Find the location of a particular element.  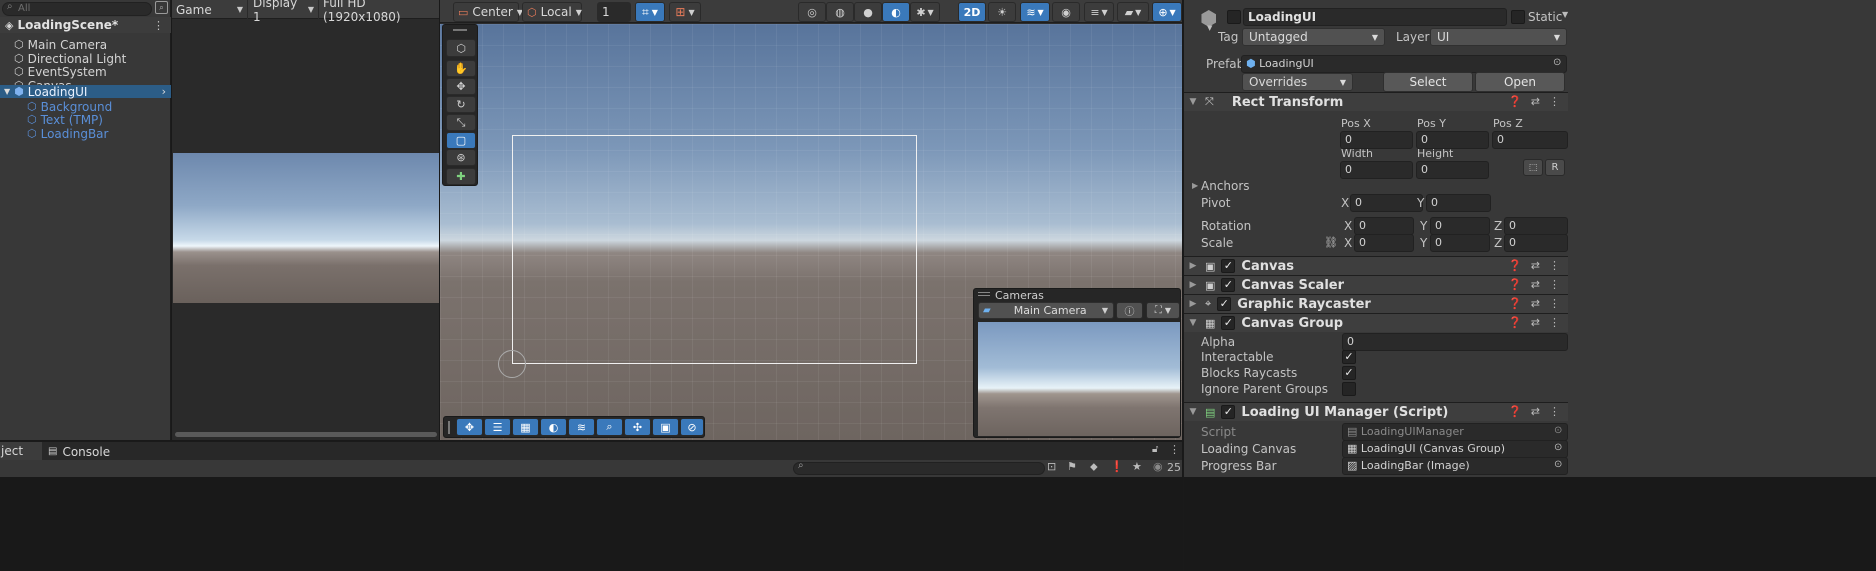

layer-dropdown: UI ▼ is located at coordinates (1498, 37).